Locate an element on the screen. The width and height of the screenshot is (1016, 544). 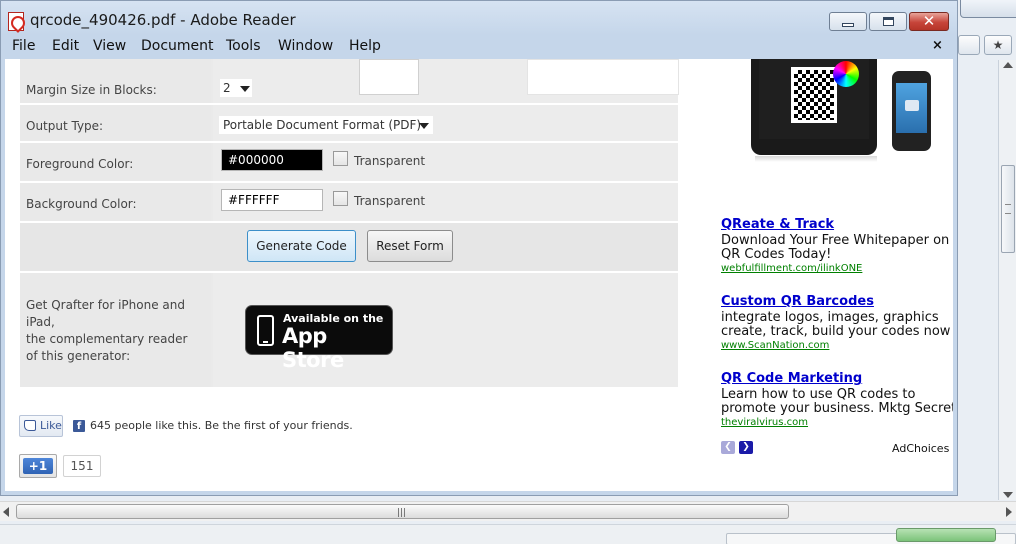
facebook-icon: f is located at coordinates (79, 426).